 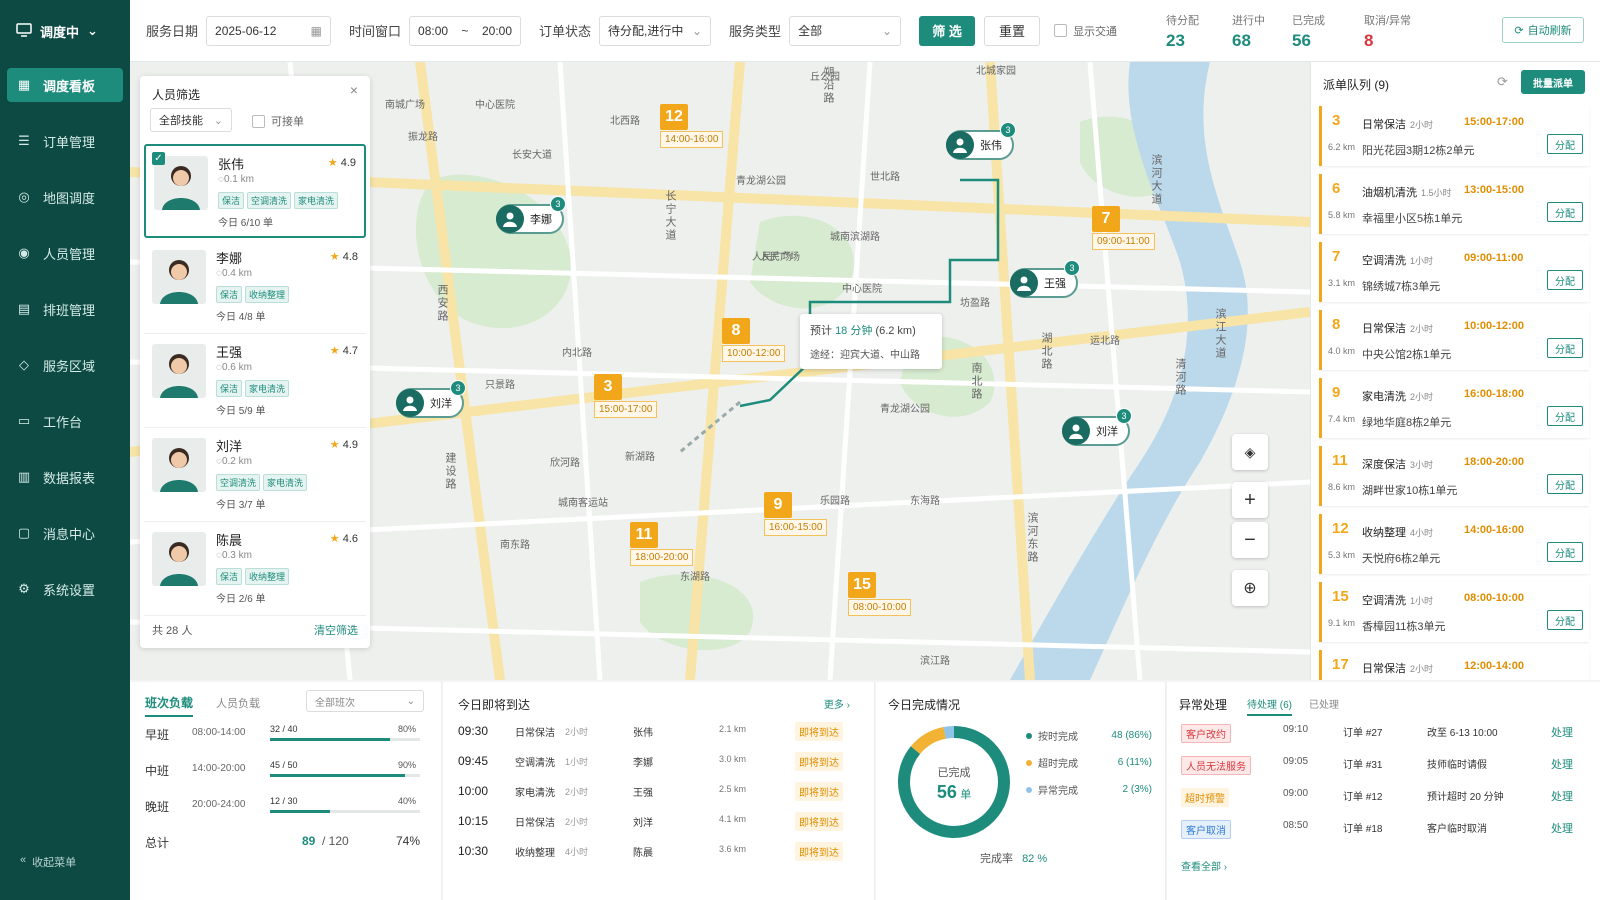 I want to click on locate-button: ⊕, so click(x=1250, y=588).